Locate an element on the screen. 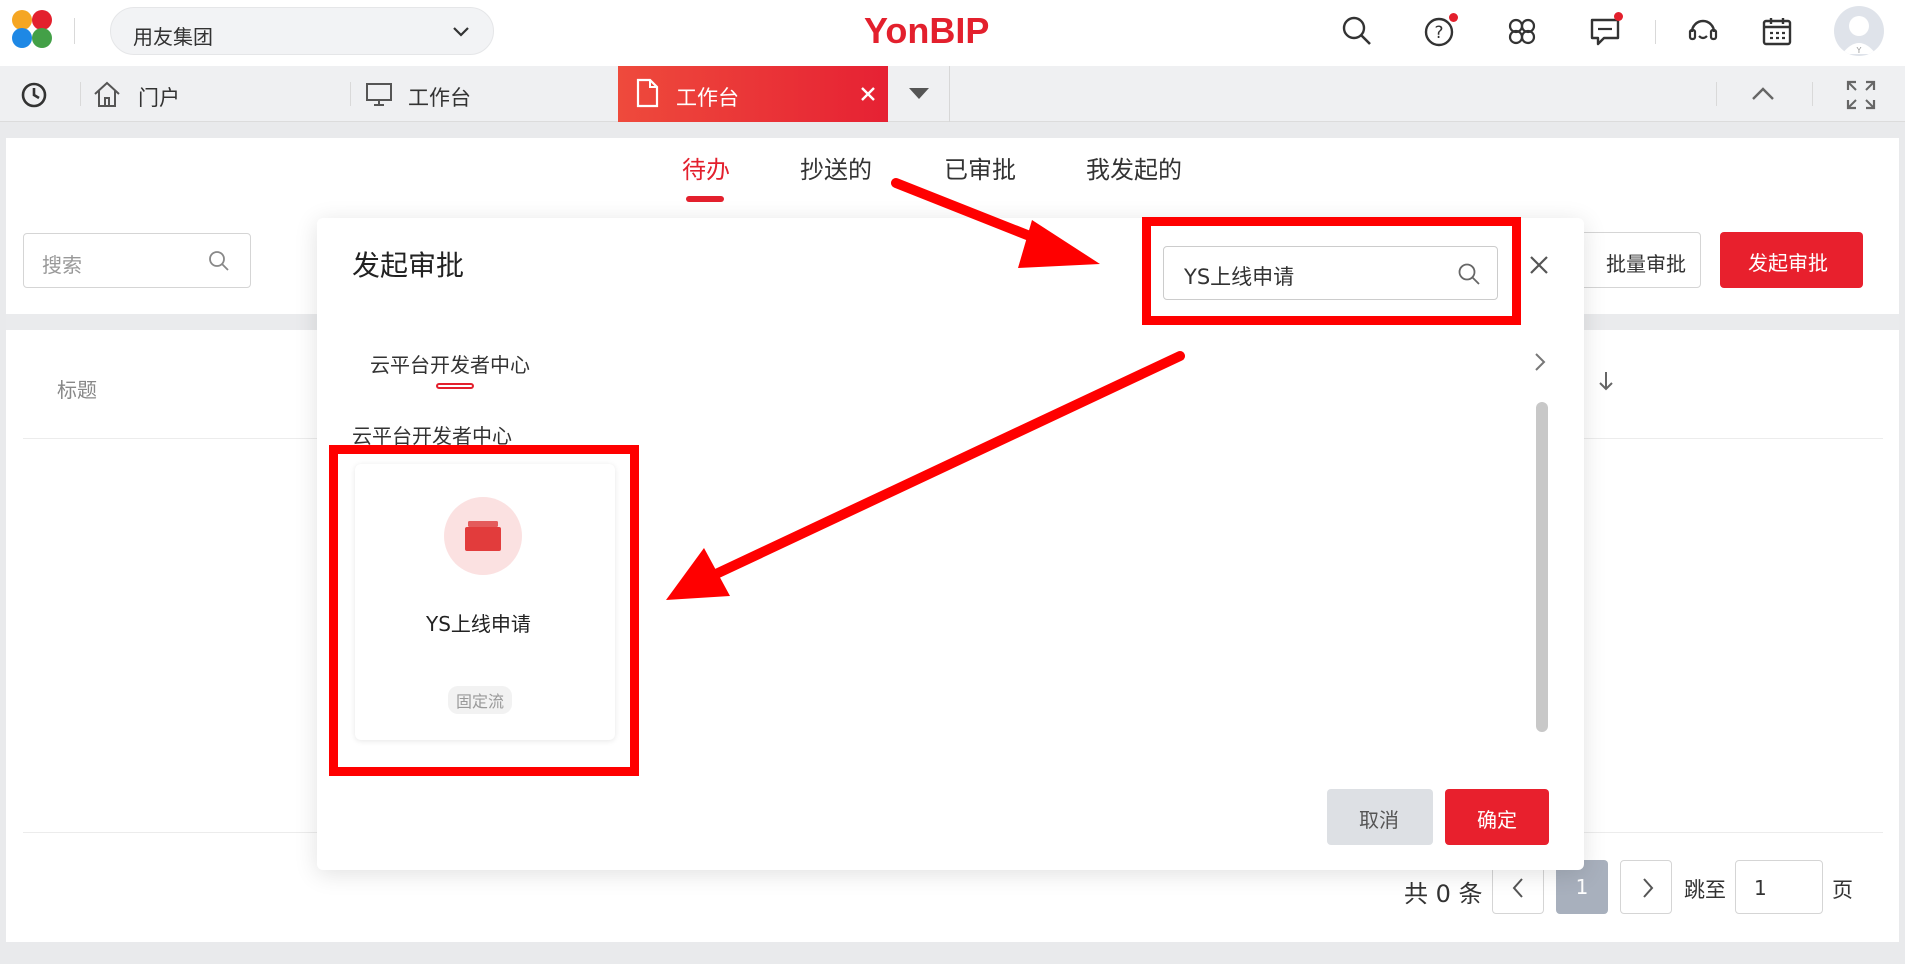 The width and height of the screenshot is (1905, 964). app-logo is located at coordinates (34, 30).